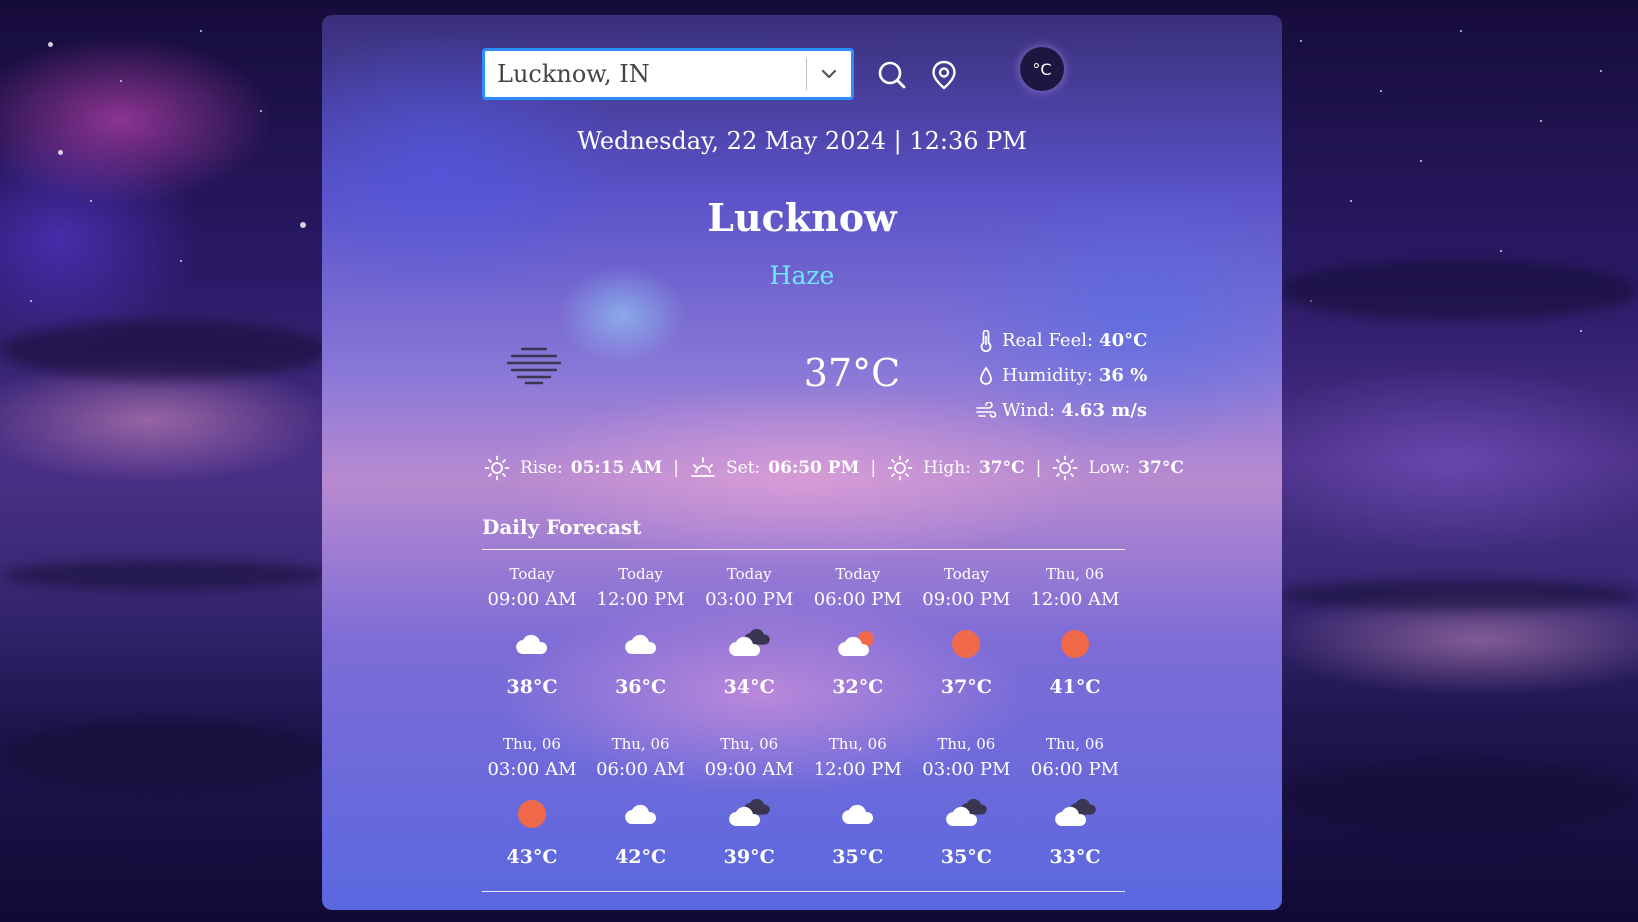  What do you see at coordinates (858, 632) in the screenshot?
I see `forecast-cell: Today 06:00 PM 32°C` at bounding box center [858, 632].